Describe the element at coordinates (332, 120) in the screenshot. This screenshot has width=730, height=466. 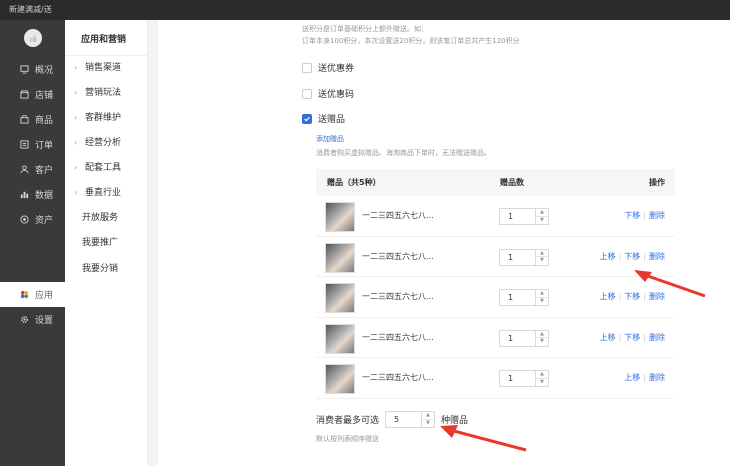
I see `gift-option-label: 送赠品` at that location.